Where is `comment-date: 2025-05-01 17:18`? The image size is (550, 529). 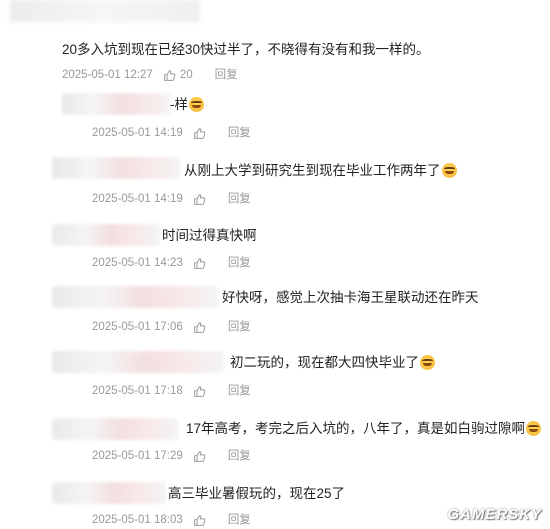
comment-date: 2025-05-01 17:18 is located at coordinates (137, 391).